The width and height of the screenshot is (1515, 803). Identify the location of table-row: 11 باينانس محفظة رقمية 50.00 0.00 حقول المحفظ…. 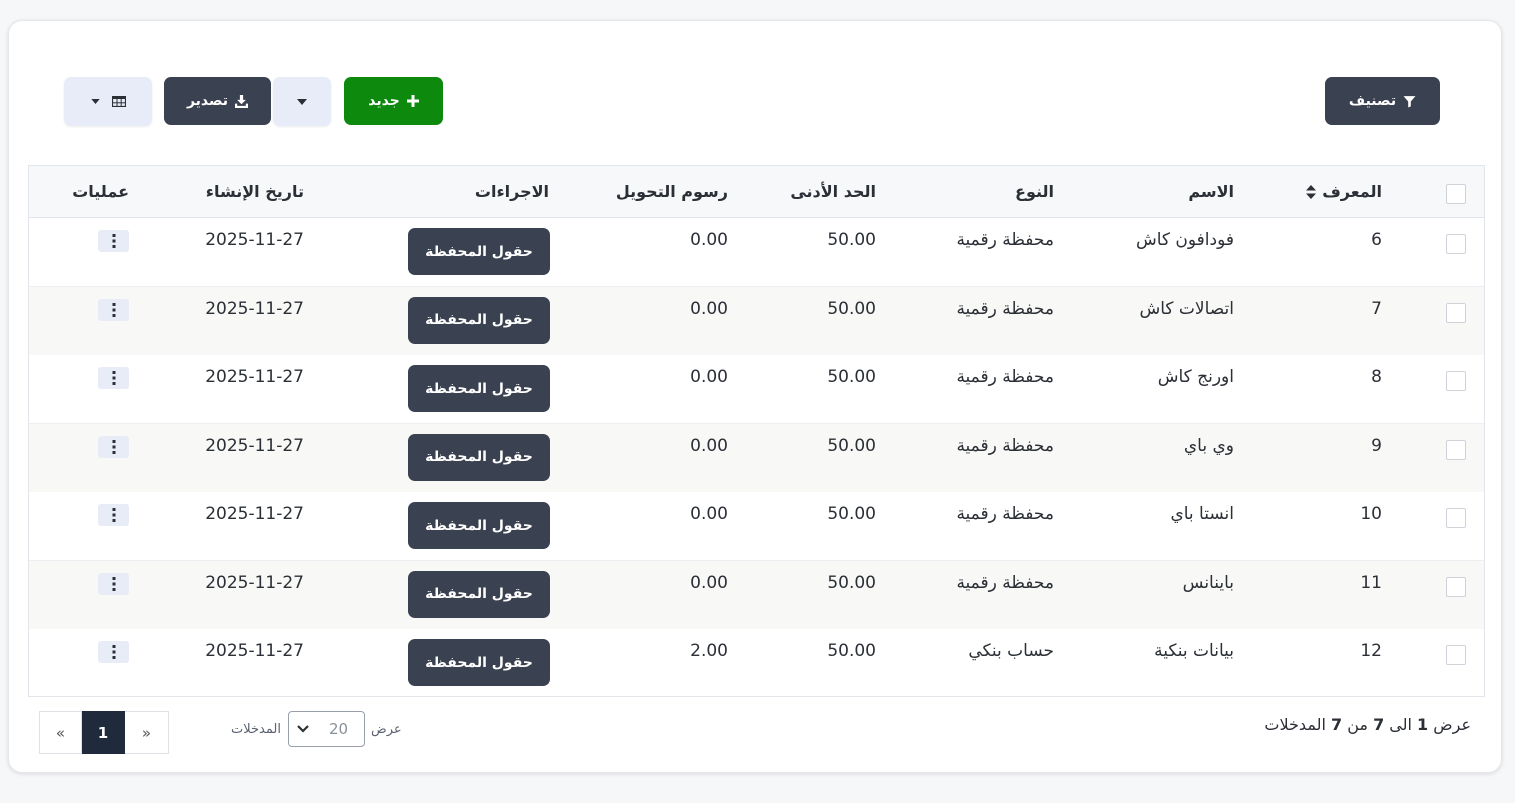
(756, 595).